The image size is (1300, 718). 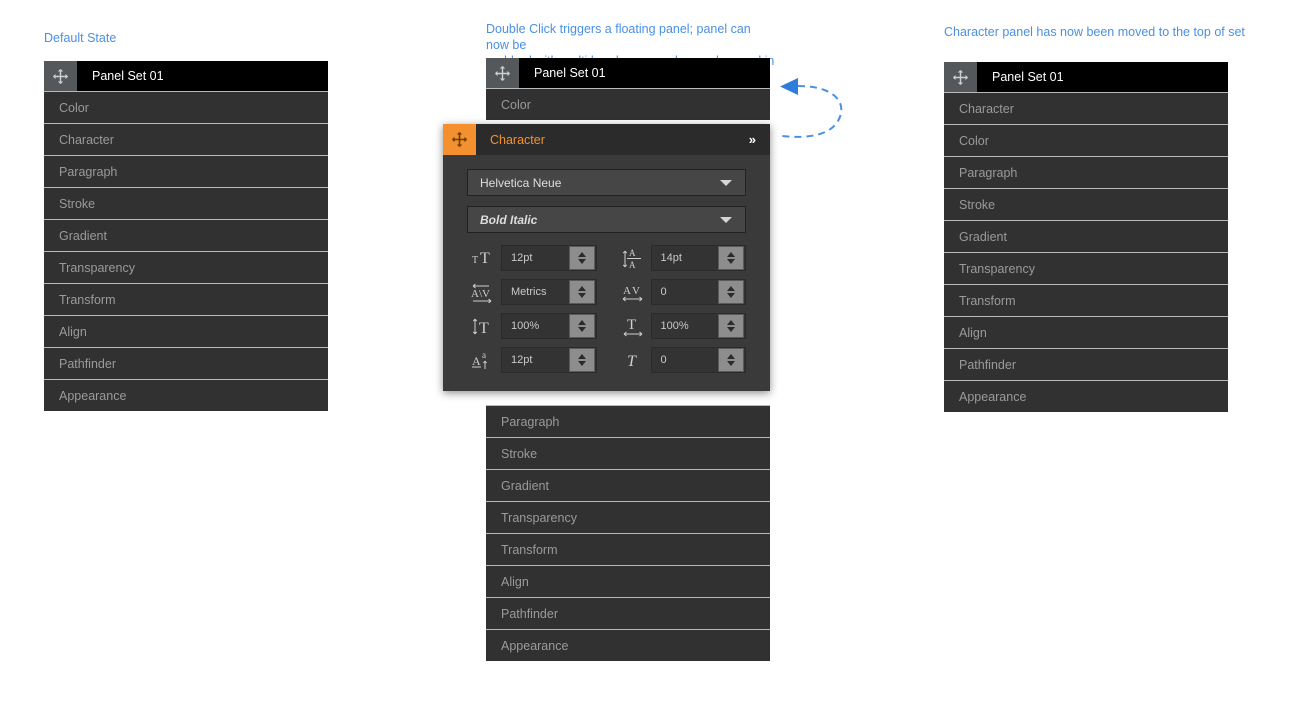 What do you see at coordinates (698, 292) in the screenshot?
I see `tracking-input: 0` at bounding box center [698, 292].